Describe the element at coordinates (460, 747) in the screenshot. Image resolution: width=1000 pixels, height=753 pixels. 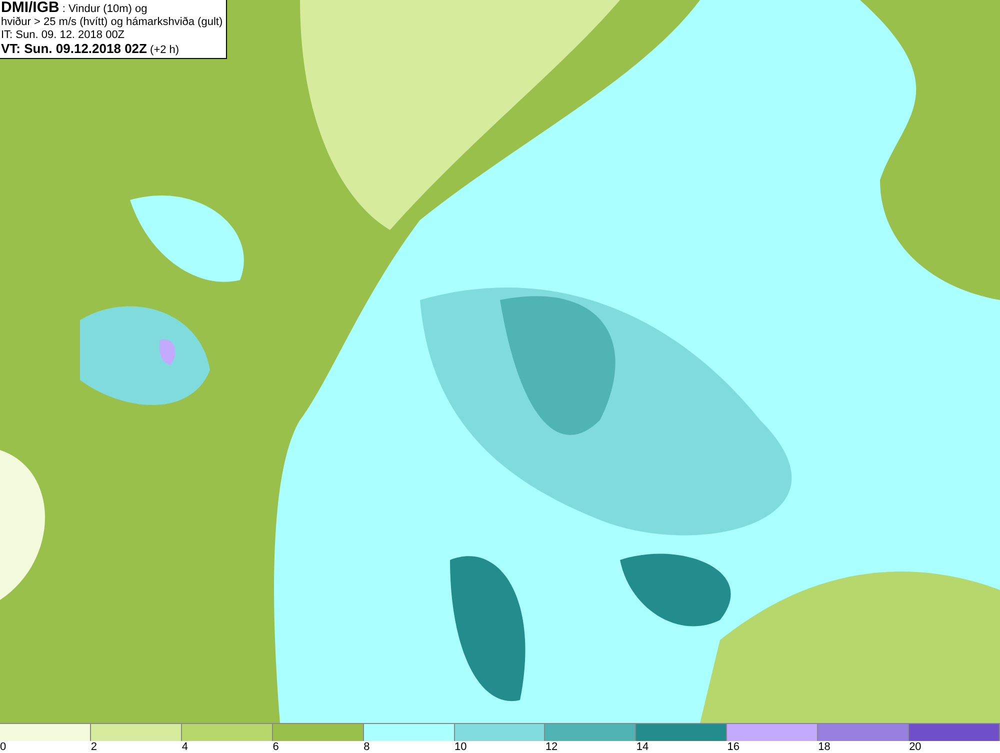
I see `legend-label: 10` at that location.